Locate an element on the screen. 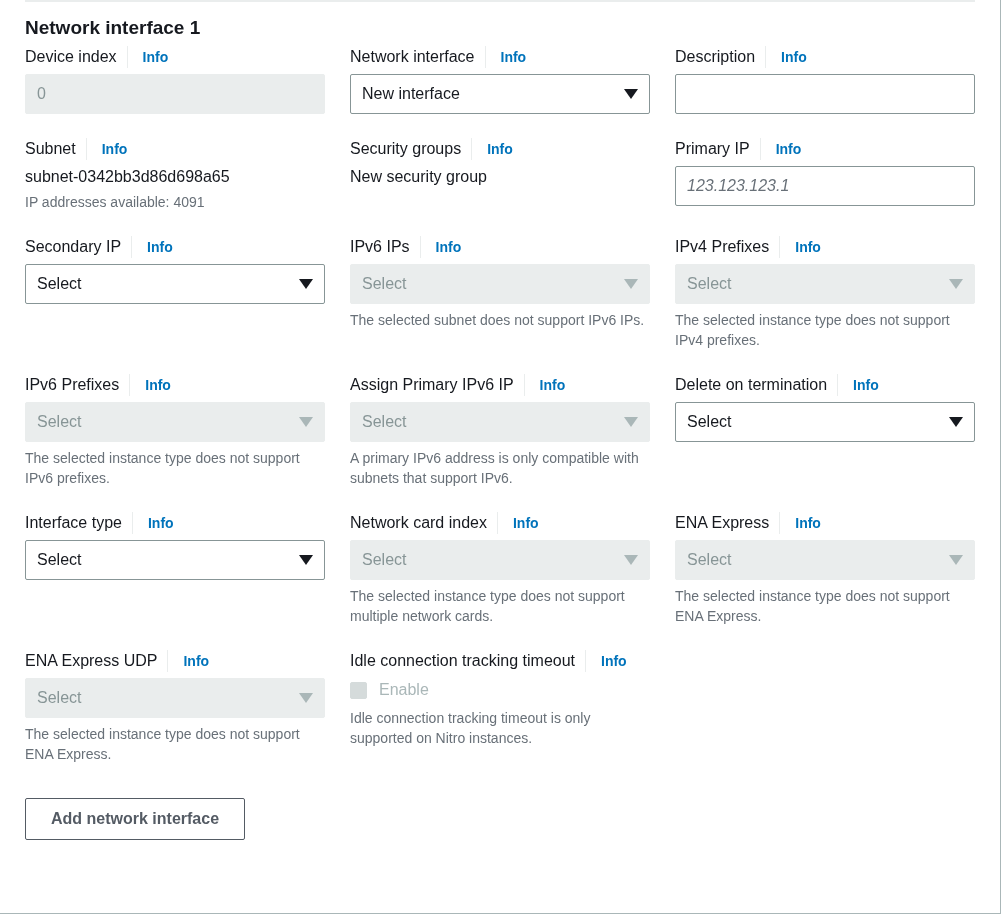 The width and height of the screenshot is (1003, 915). field-label: Security groups is located at coordinates (406, 149).